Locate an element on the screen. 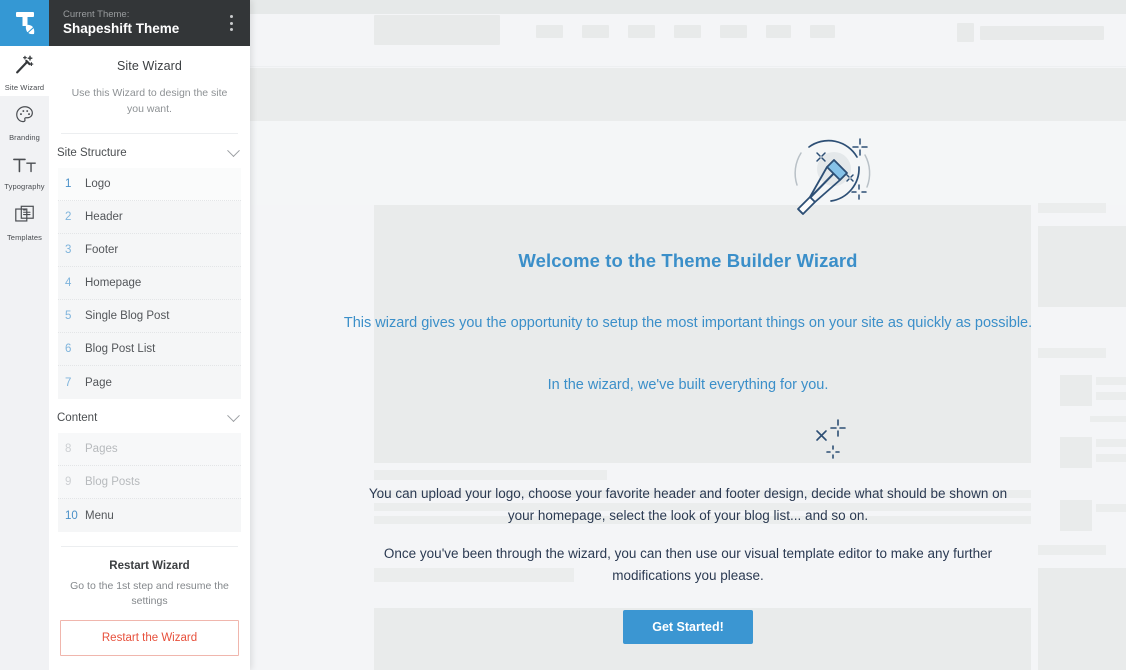 This screenshot has height=670, width=1126. step-item-blog-posts: 9 Blog Posts is located at coordinates (149, 482).